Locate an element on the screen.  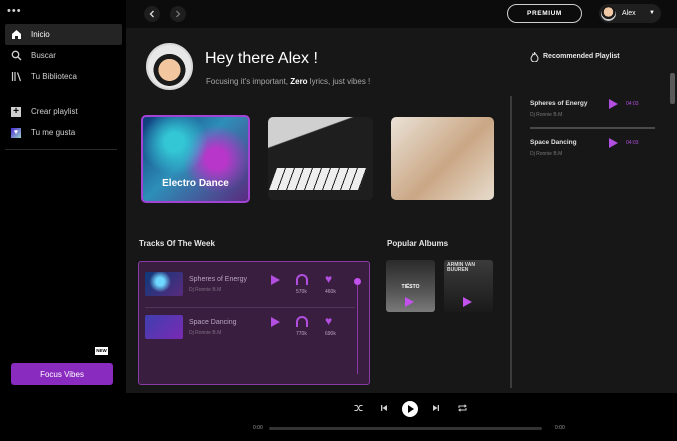
home-icon is located at coordinates (16, 35).